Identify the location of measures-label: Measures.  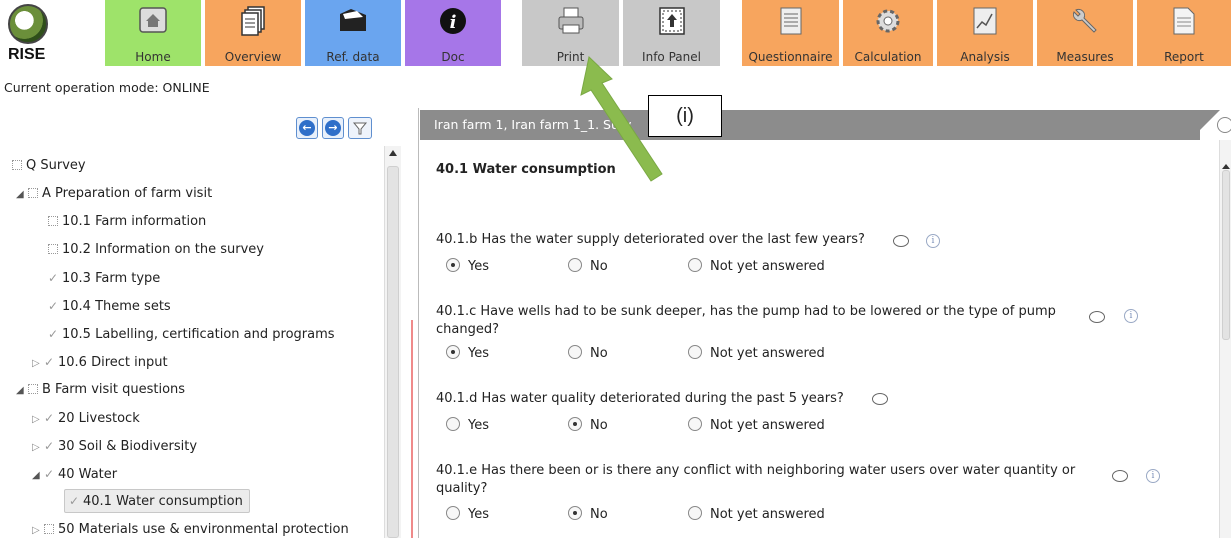
(1085, 57).